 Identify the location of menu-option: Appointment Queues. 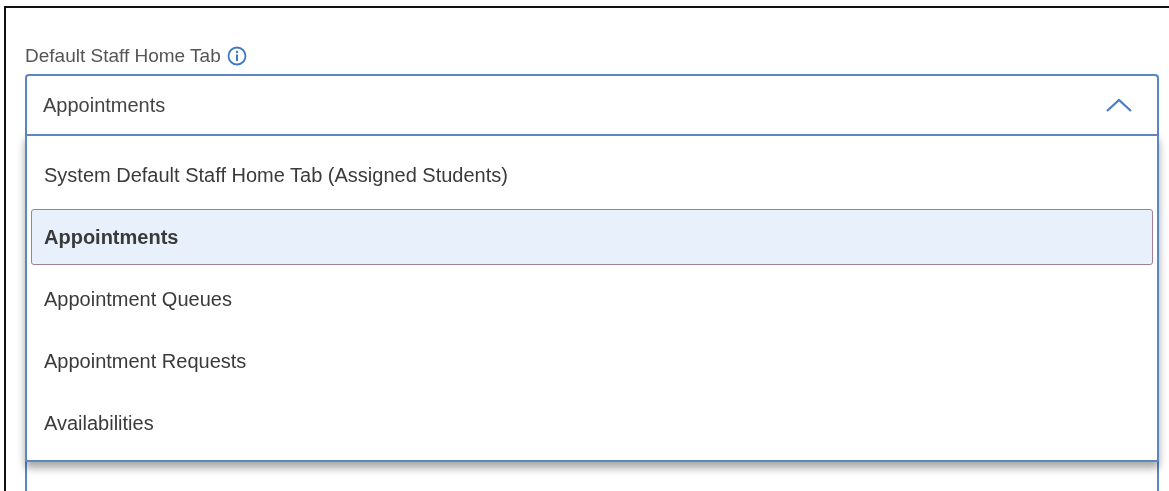
(592, 299).